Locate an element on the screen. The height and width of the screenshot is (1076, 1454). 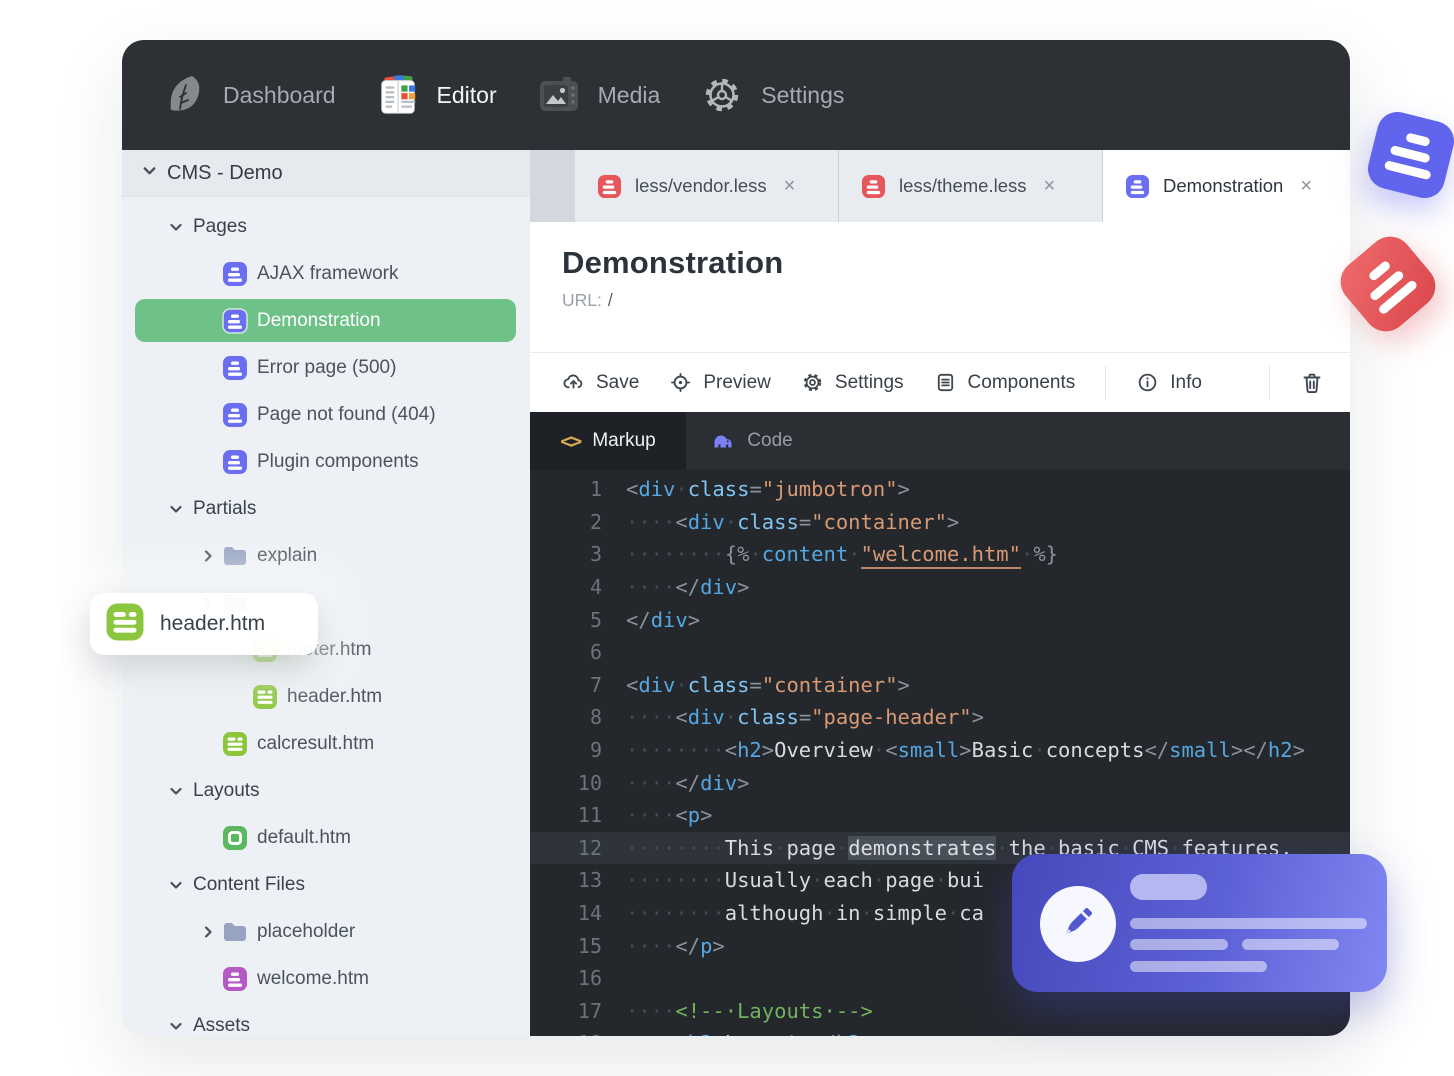
line-number: 8 is located at coordinates (595, 717).